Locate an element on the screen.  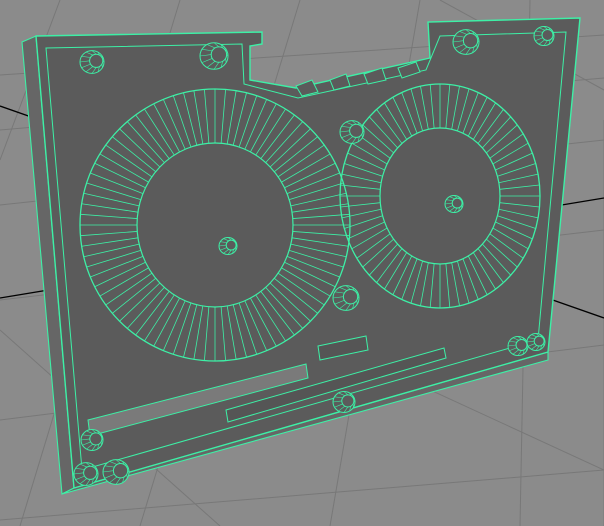
peg-right-hub is located at coordinates (454, 204).